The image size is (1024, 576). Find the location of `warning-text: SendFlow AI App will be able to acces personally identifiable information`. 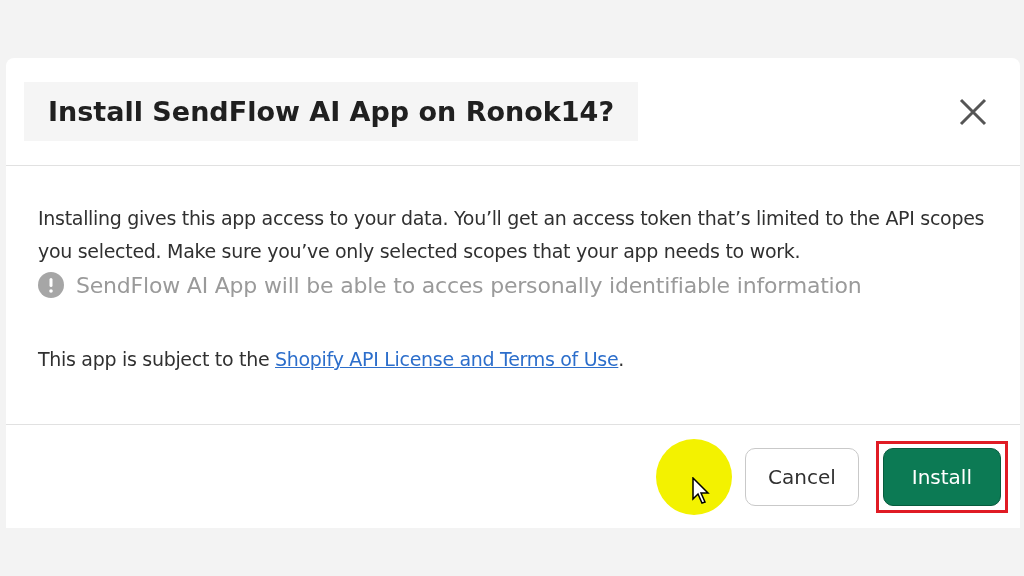

warning-text: SendFlow AI App will be able to acces personally identifiable information is located at coordinates (469, 285).